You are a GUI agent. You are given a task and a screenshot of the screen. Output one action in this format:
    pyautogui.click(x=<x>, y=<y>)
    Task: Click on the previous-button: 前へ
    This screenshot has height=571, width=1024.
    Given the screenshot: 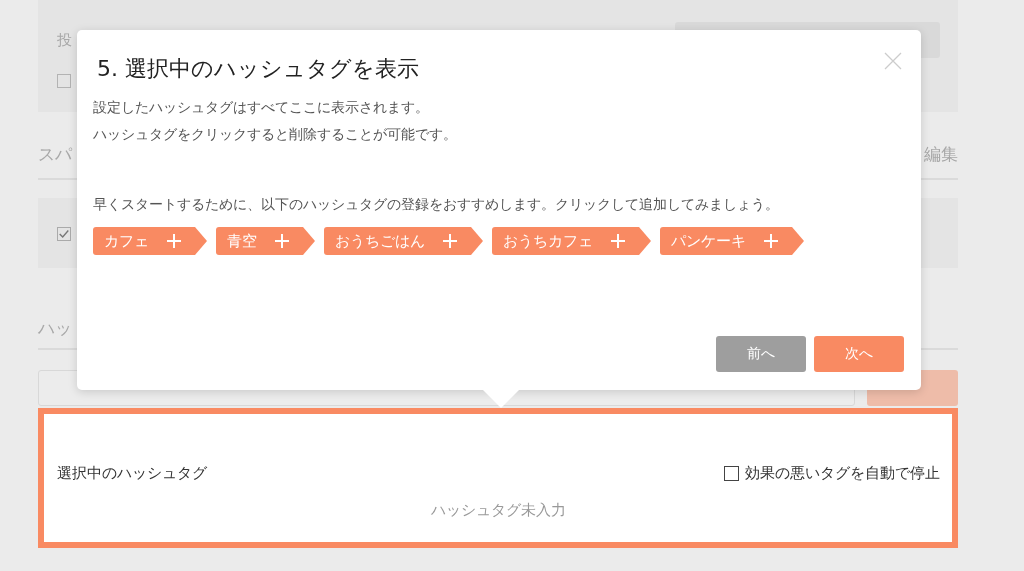 What is the action you would take?
    pyautogui.click(x=761, y=354)
    